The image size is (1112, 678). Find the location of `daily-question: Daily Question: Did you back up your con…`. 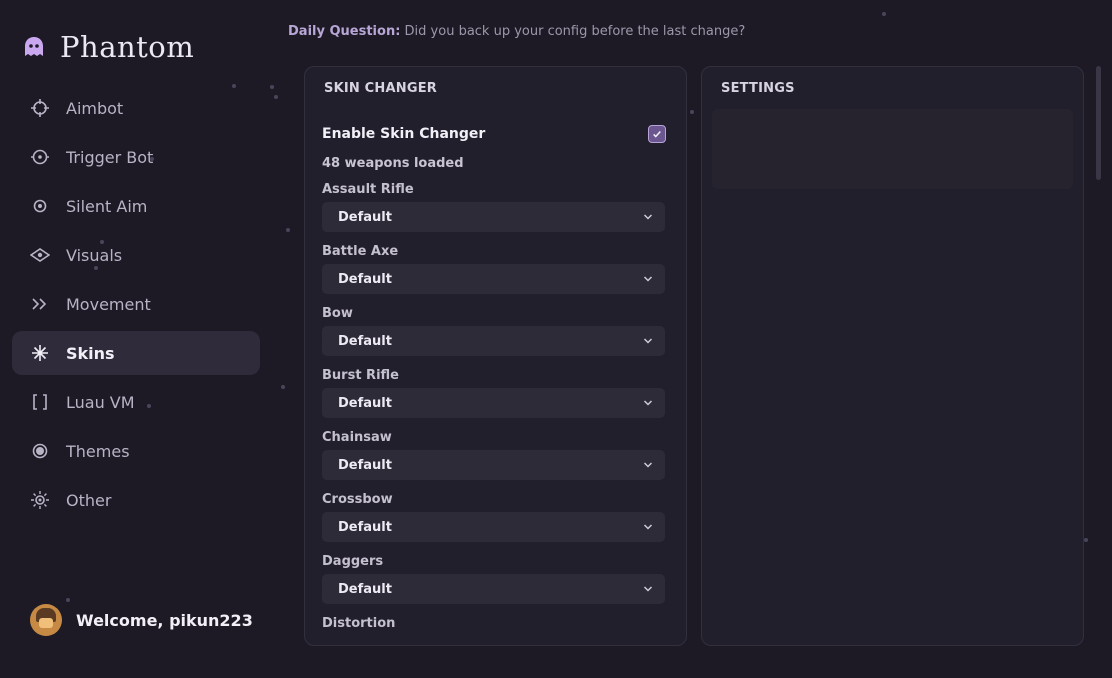

daily-question: Daily Question: Did you back up your con… is located at coordinates (516, 31).